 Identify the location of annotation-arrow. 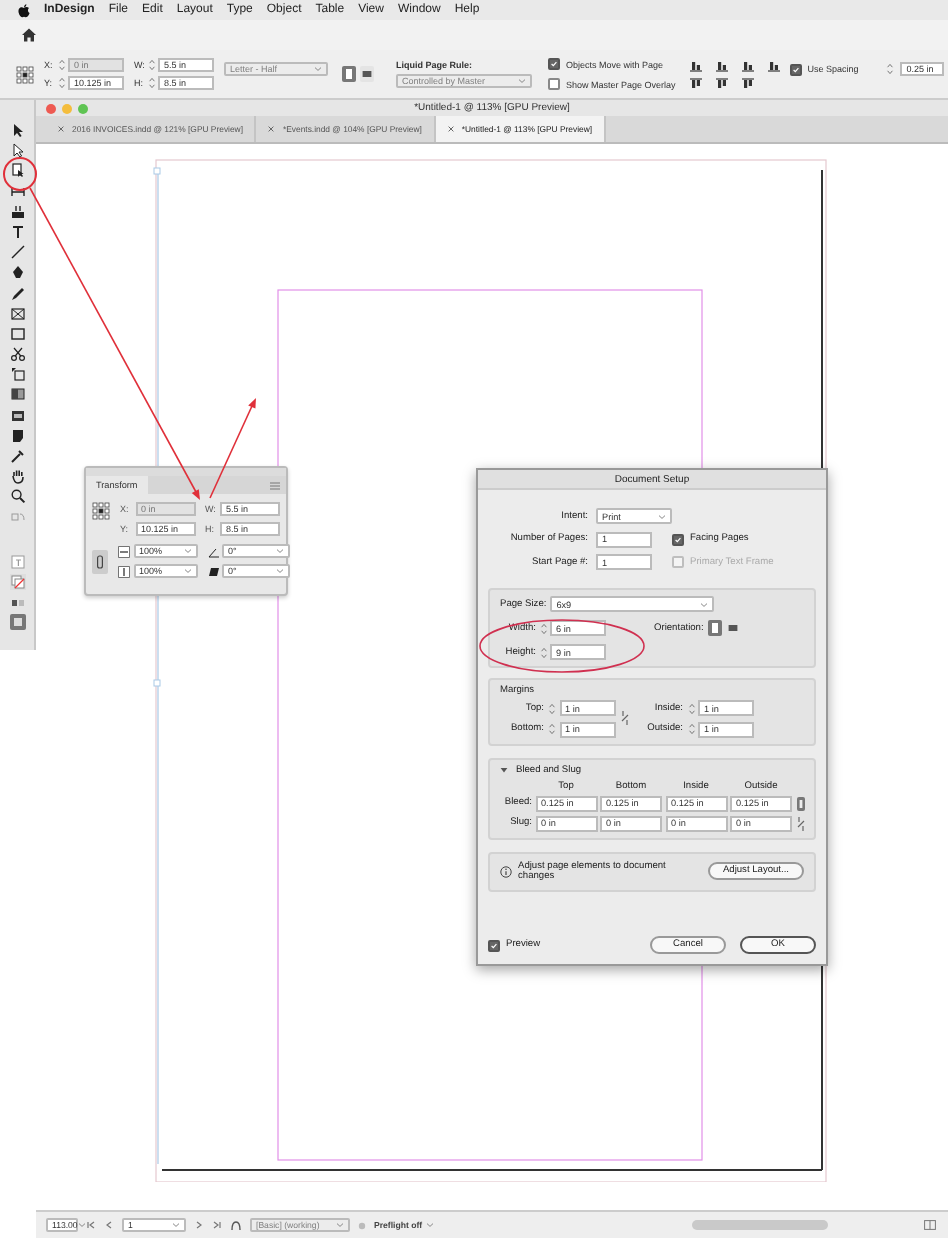
(232, 448).